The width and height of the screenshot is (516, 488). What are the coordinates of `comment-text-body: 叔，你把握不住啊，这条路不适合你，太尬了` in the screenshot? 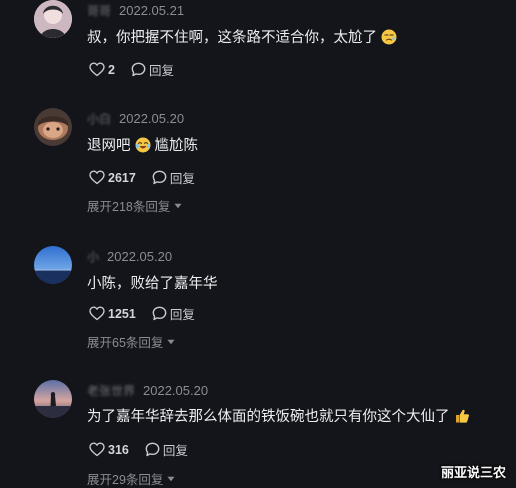 It's located at (232, 38).